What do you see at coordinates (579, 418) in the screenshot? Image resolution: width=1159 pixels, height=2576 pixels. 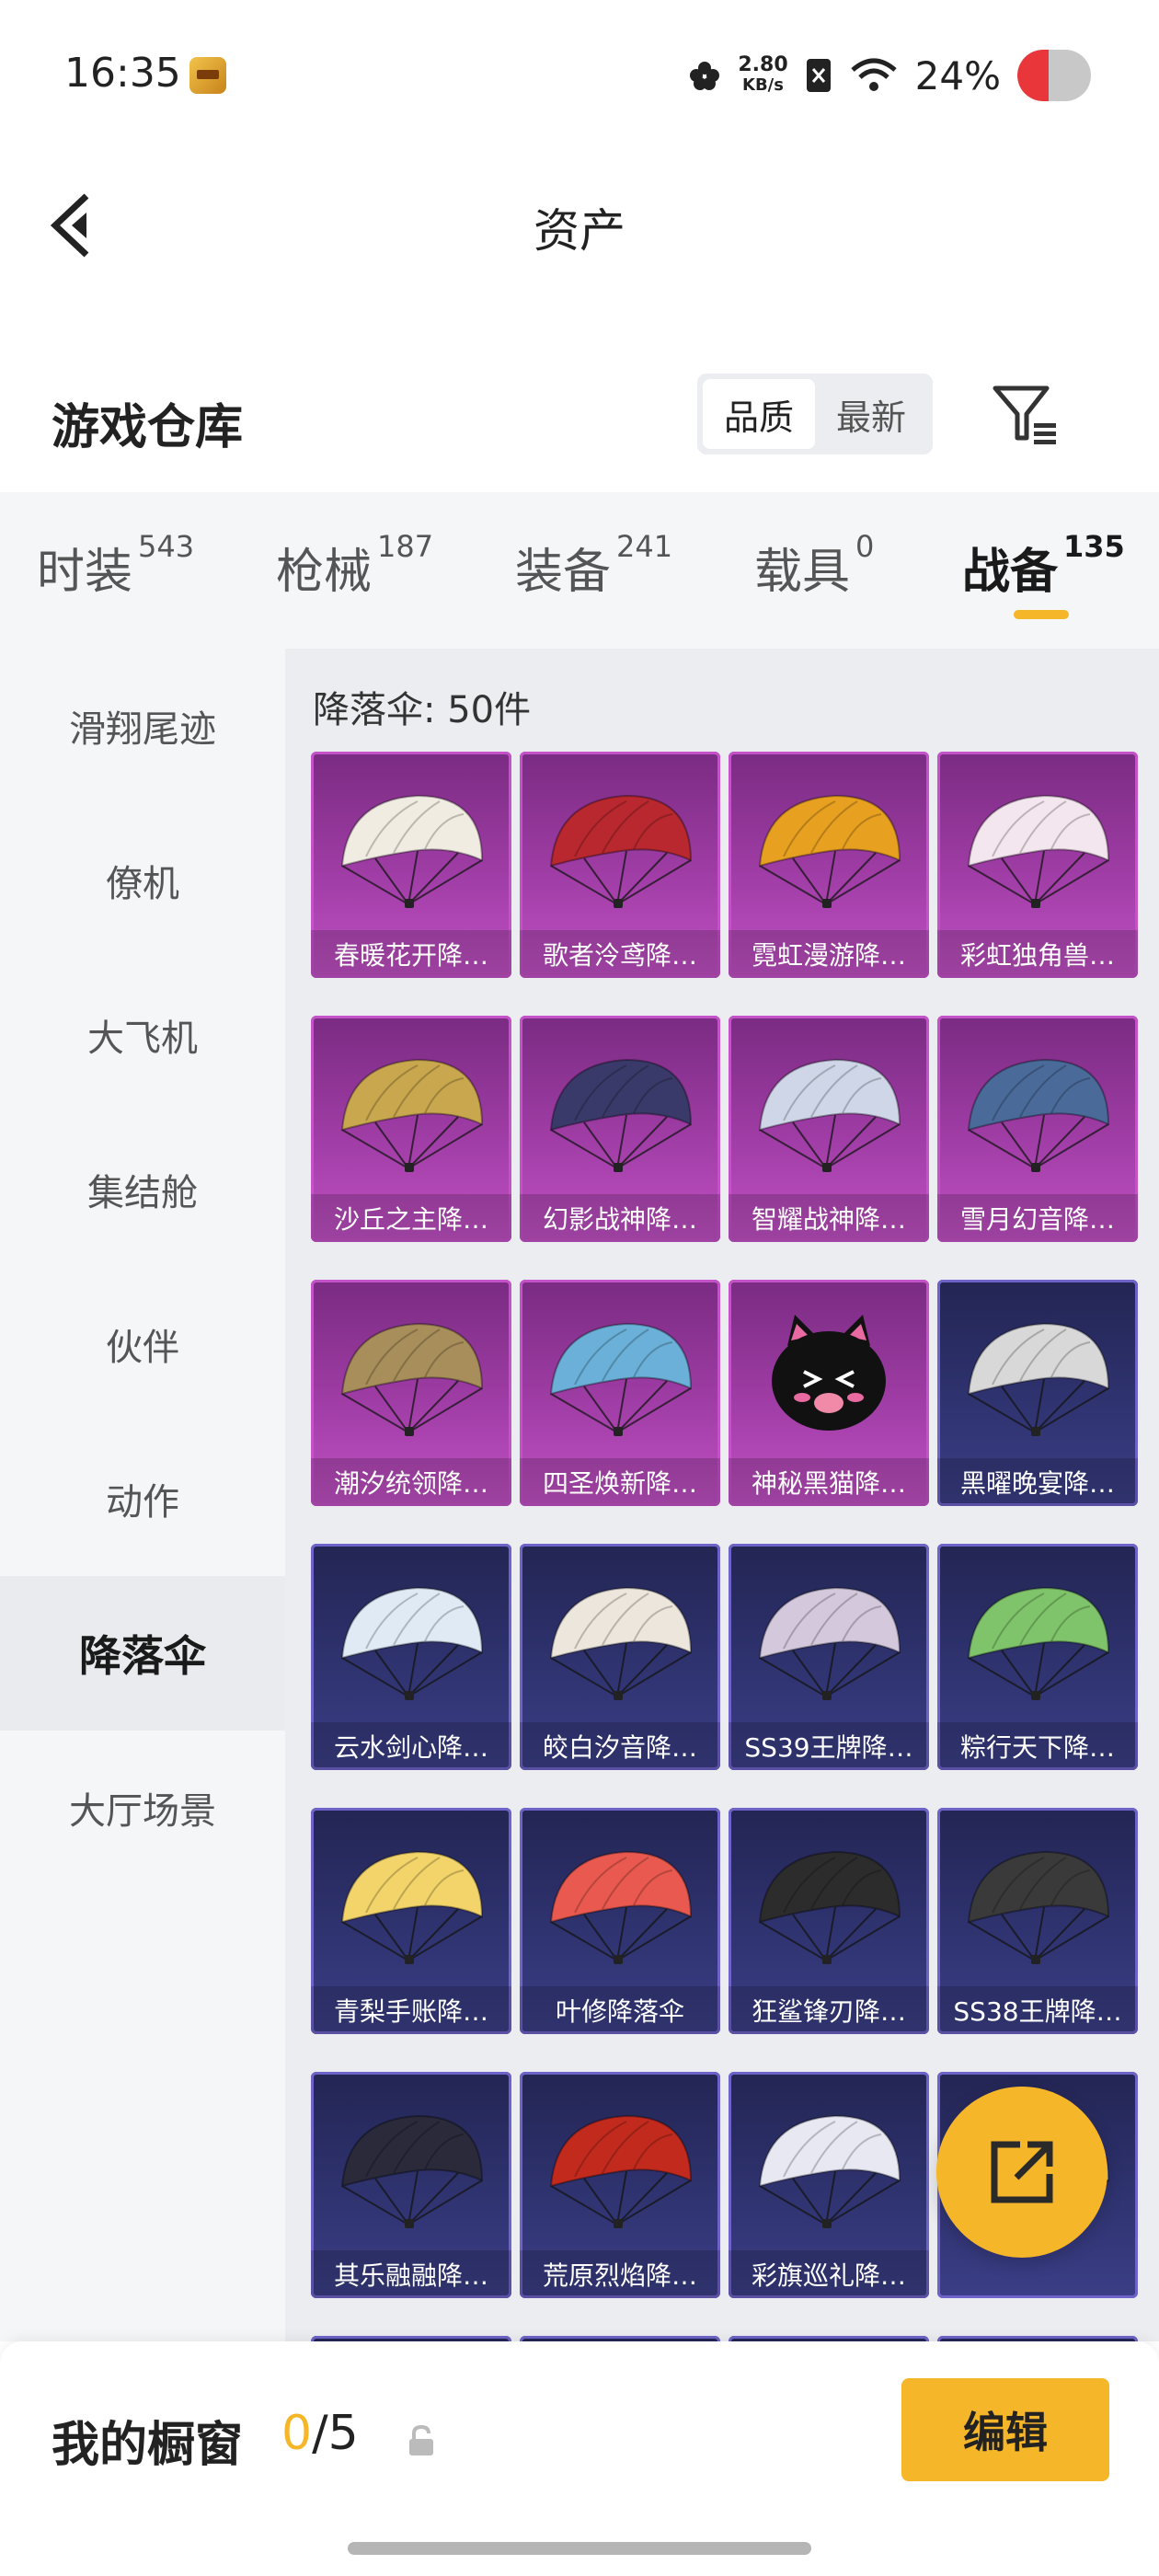 I see `warehouse-header: 游戏仓库 品质 最新` at bounding box center [579, 418].